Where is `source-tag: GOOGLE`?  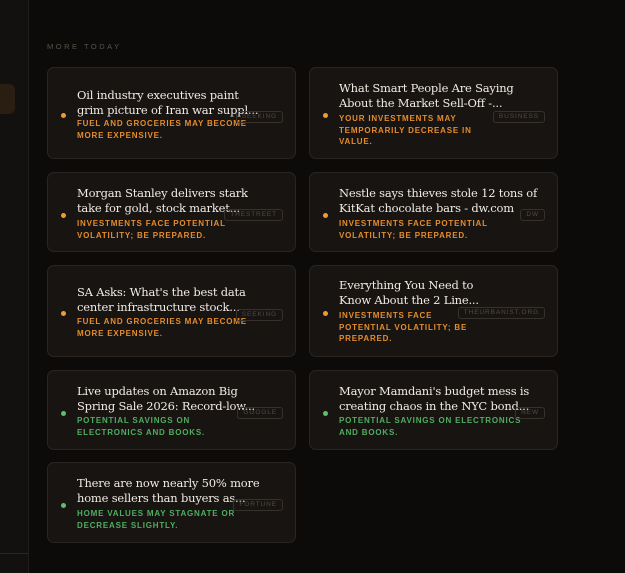 source-tag: GOOGLE is located at coordinates (260, 413).